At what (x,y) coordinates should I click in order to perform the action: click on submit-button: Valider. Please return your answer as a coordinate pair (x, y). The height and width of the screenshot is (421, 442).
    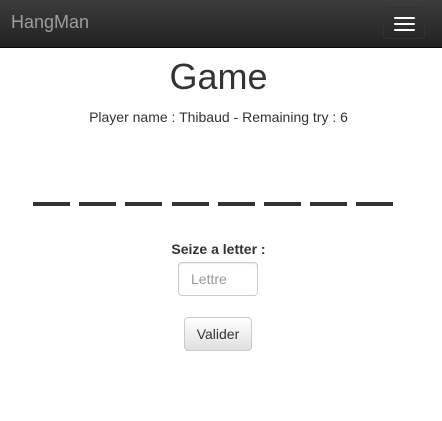
    Looking at the image, I should click on (218, 334).